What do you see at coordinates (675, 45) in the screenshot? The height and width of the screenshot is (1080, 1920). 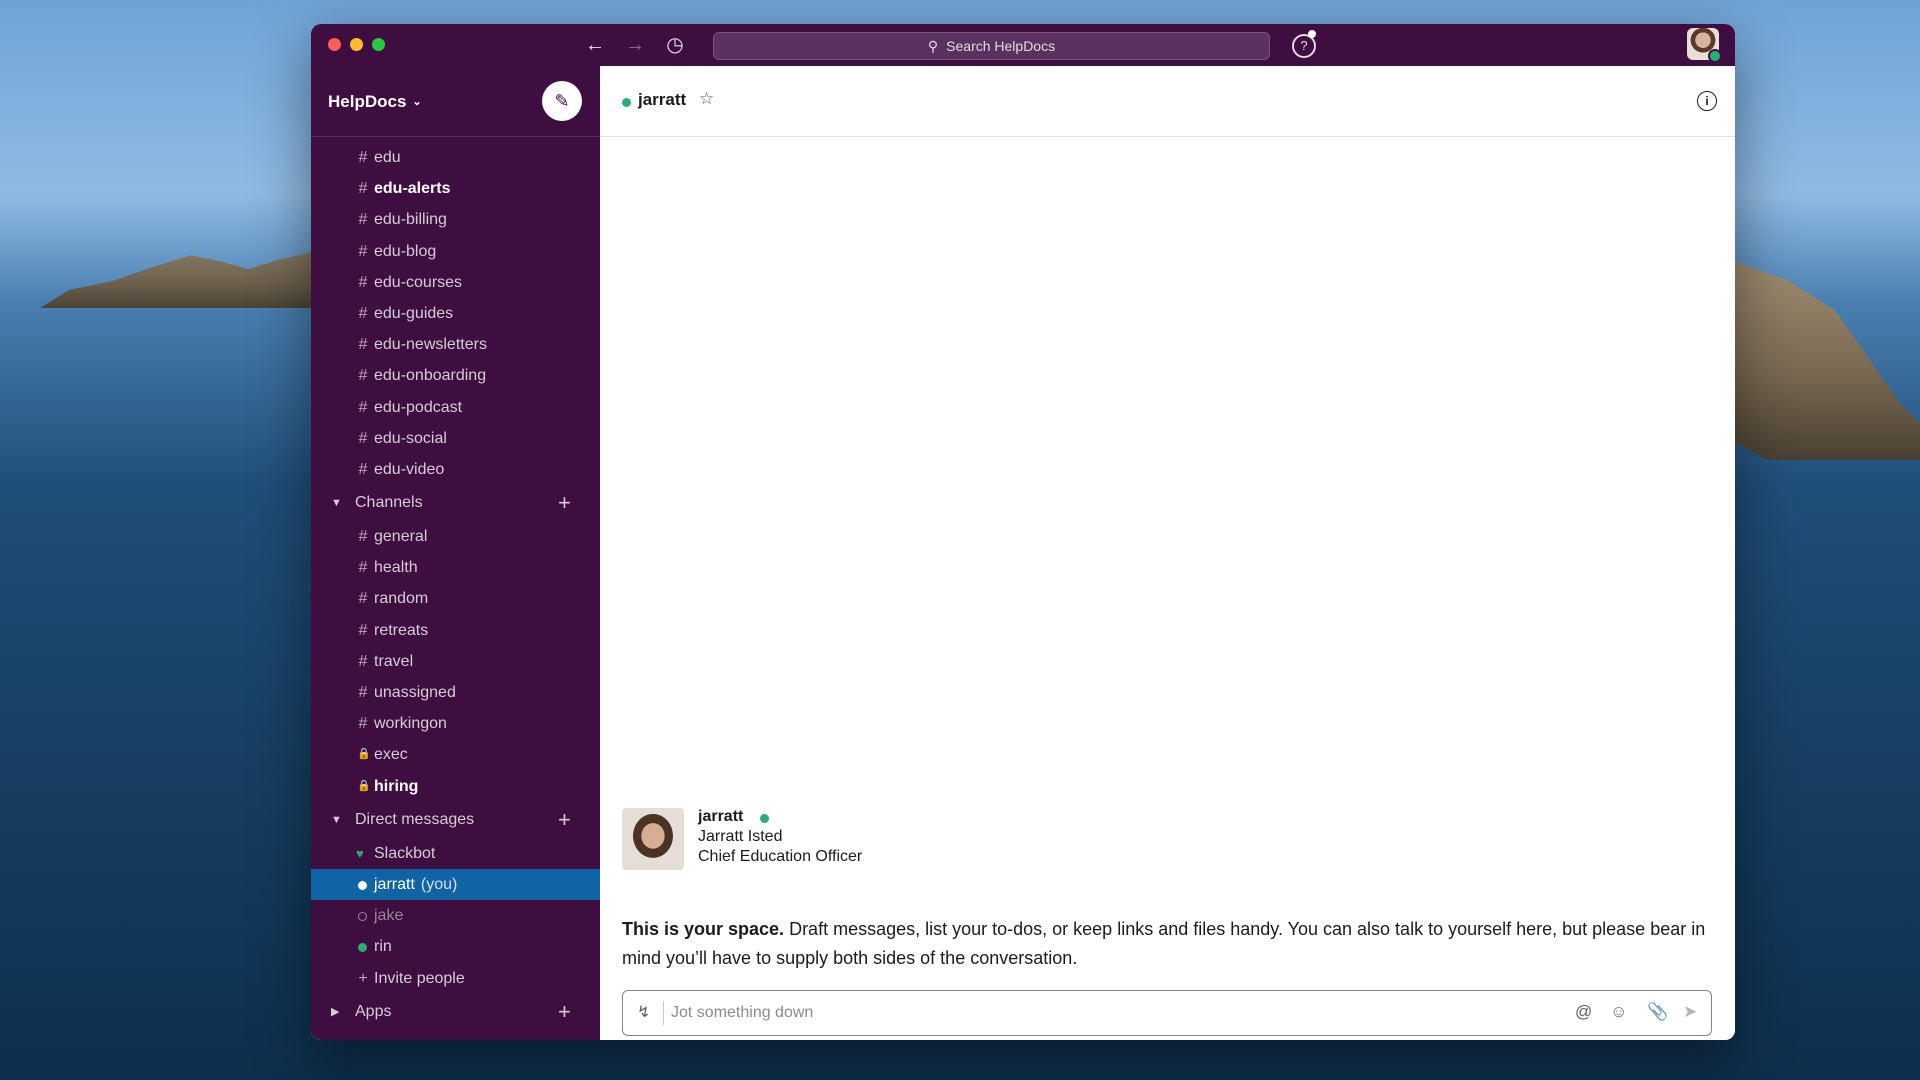 I see `history-icon: ◷` at bounding box center [675, 45].